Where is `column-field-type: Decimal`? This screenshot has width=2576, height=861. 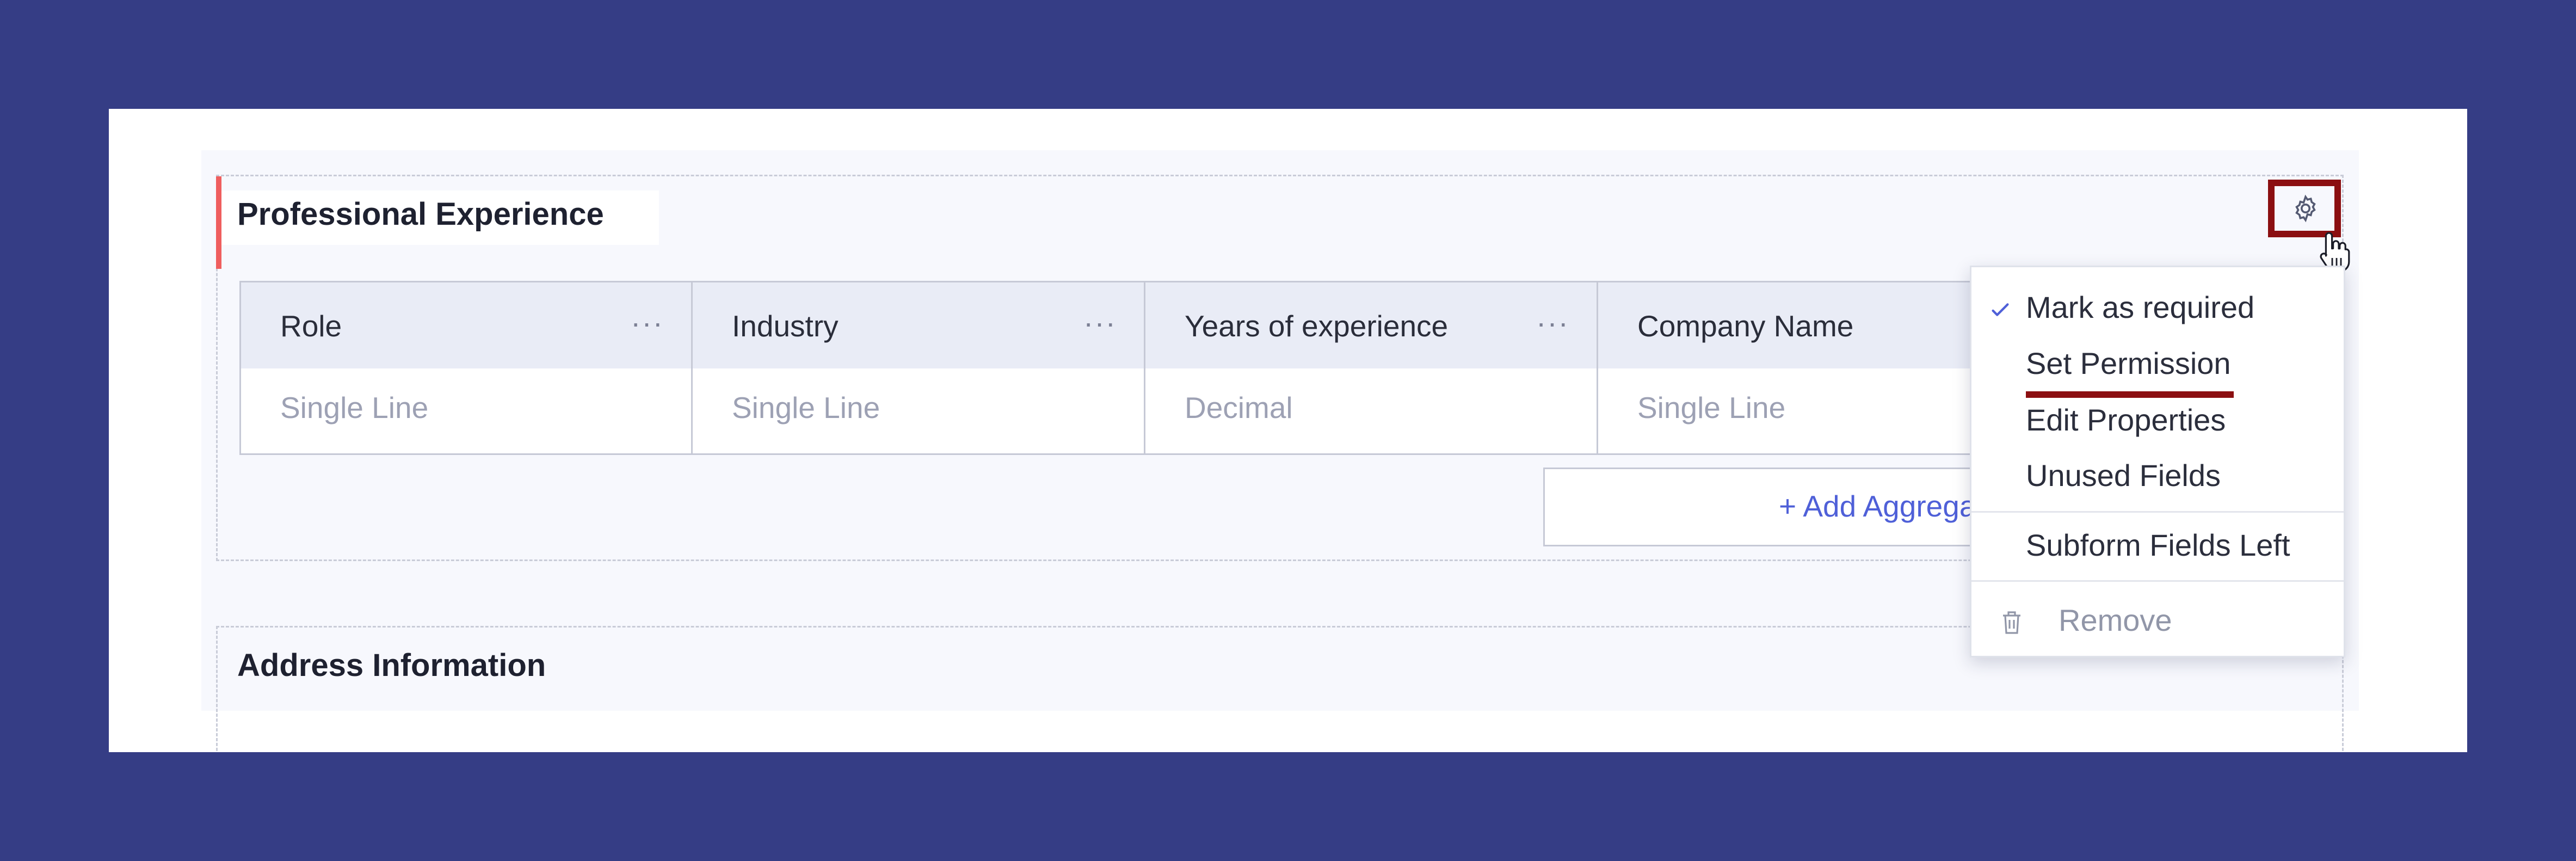 column-field-type: Decimal is located at coordinates (1239, 408).